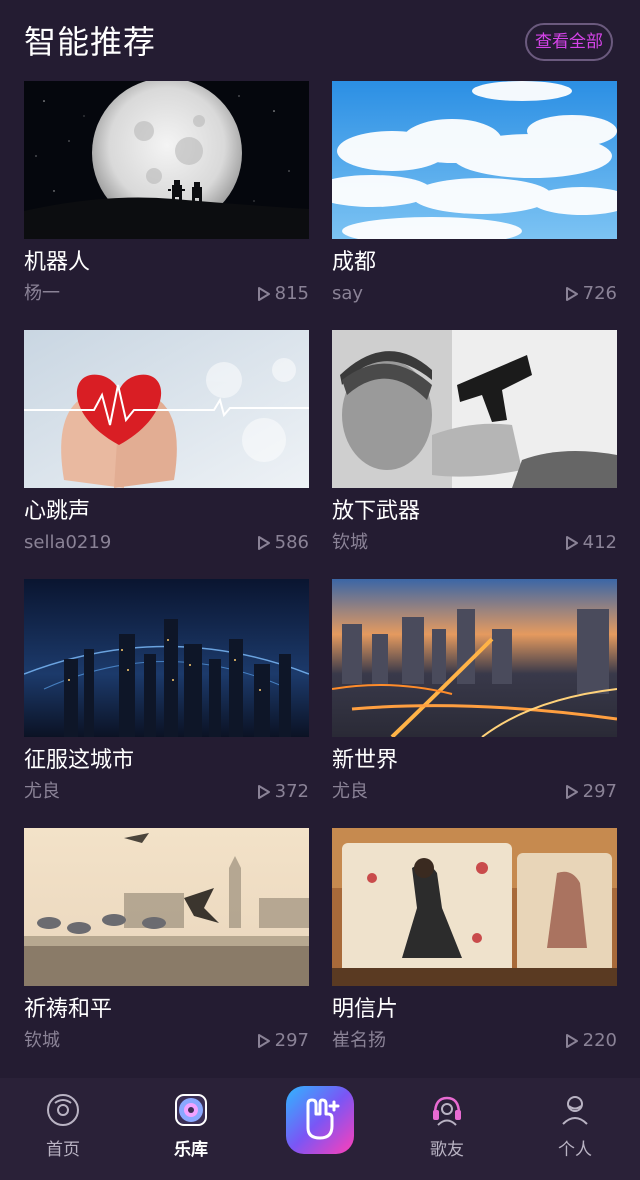  I want to click on playlist-card: 放下武器 钦城 412, so click(474, 447).